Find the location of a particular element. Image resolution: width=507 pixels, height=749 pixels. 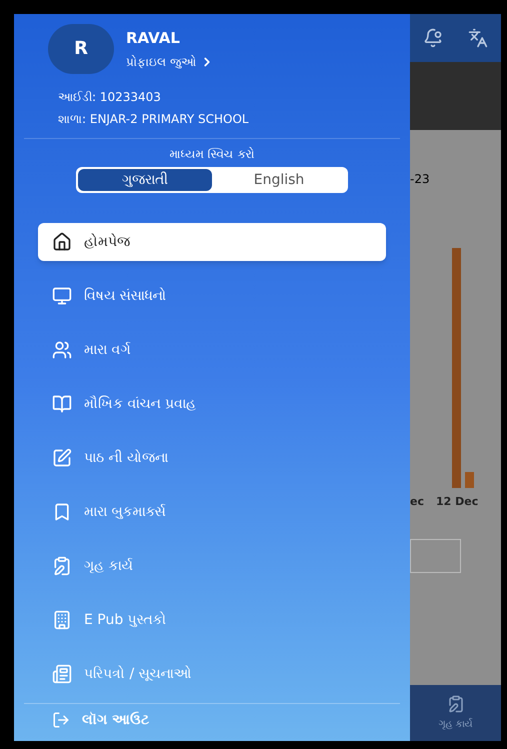

menu-item: મૌખિક વાંચન પ્રવાહ is located at coordinates (212, 404).